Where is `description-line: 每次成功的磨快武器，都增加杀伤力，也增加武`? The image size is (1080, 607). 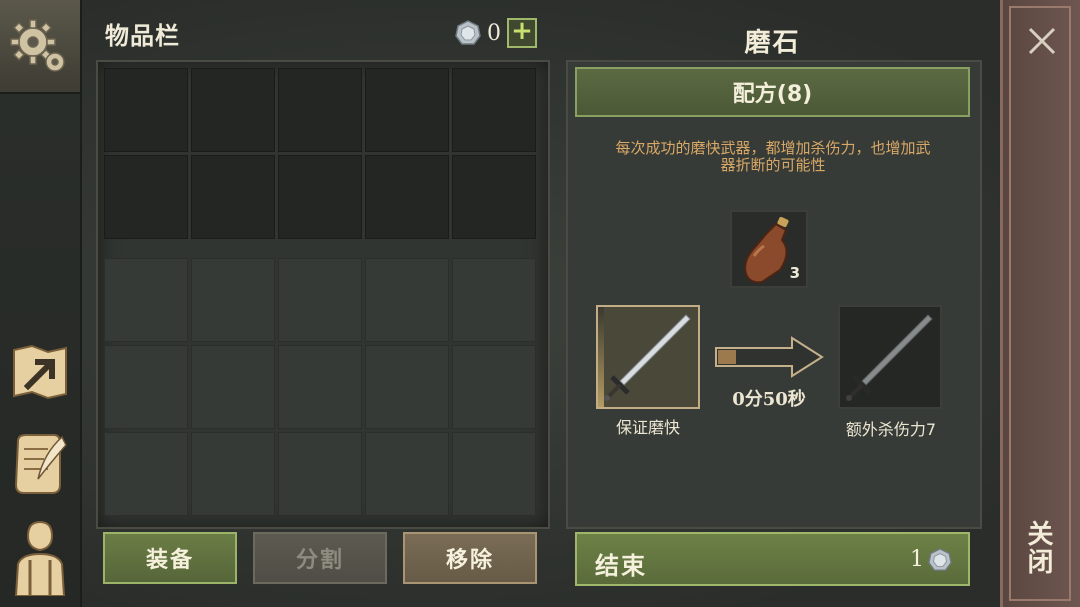
description-line: 每次成功的磨快武器，都增加杀伤力，也增加武 is located at coordinates (773, 148).